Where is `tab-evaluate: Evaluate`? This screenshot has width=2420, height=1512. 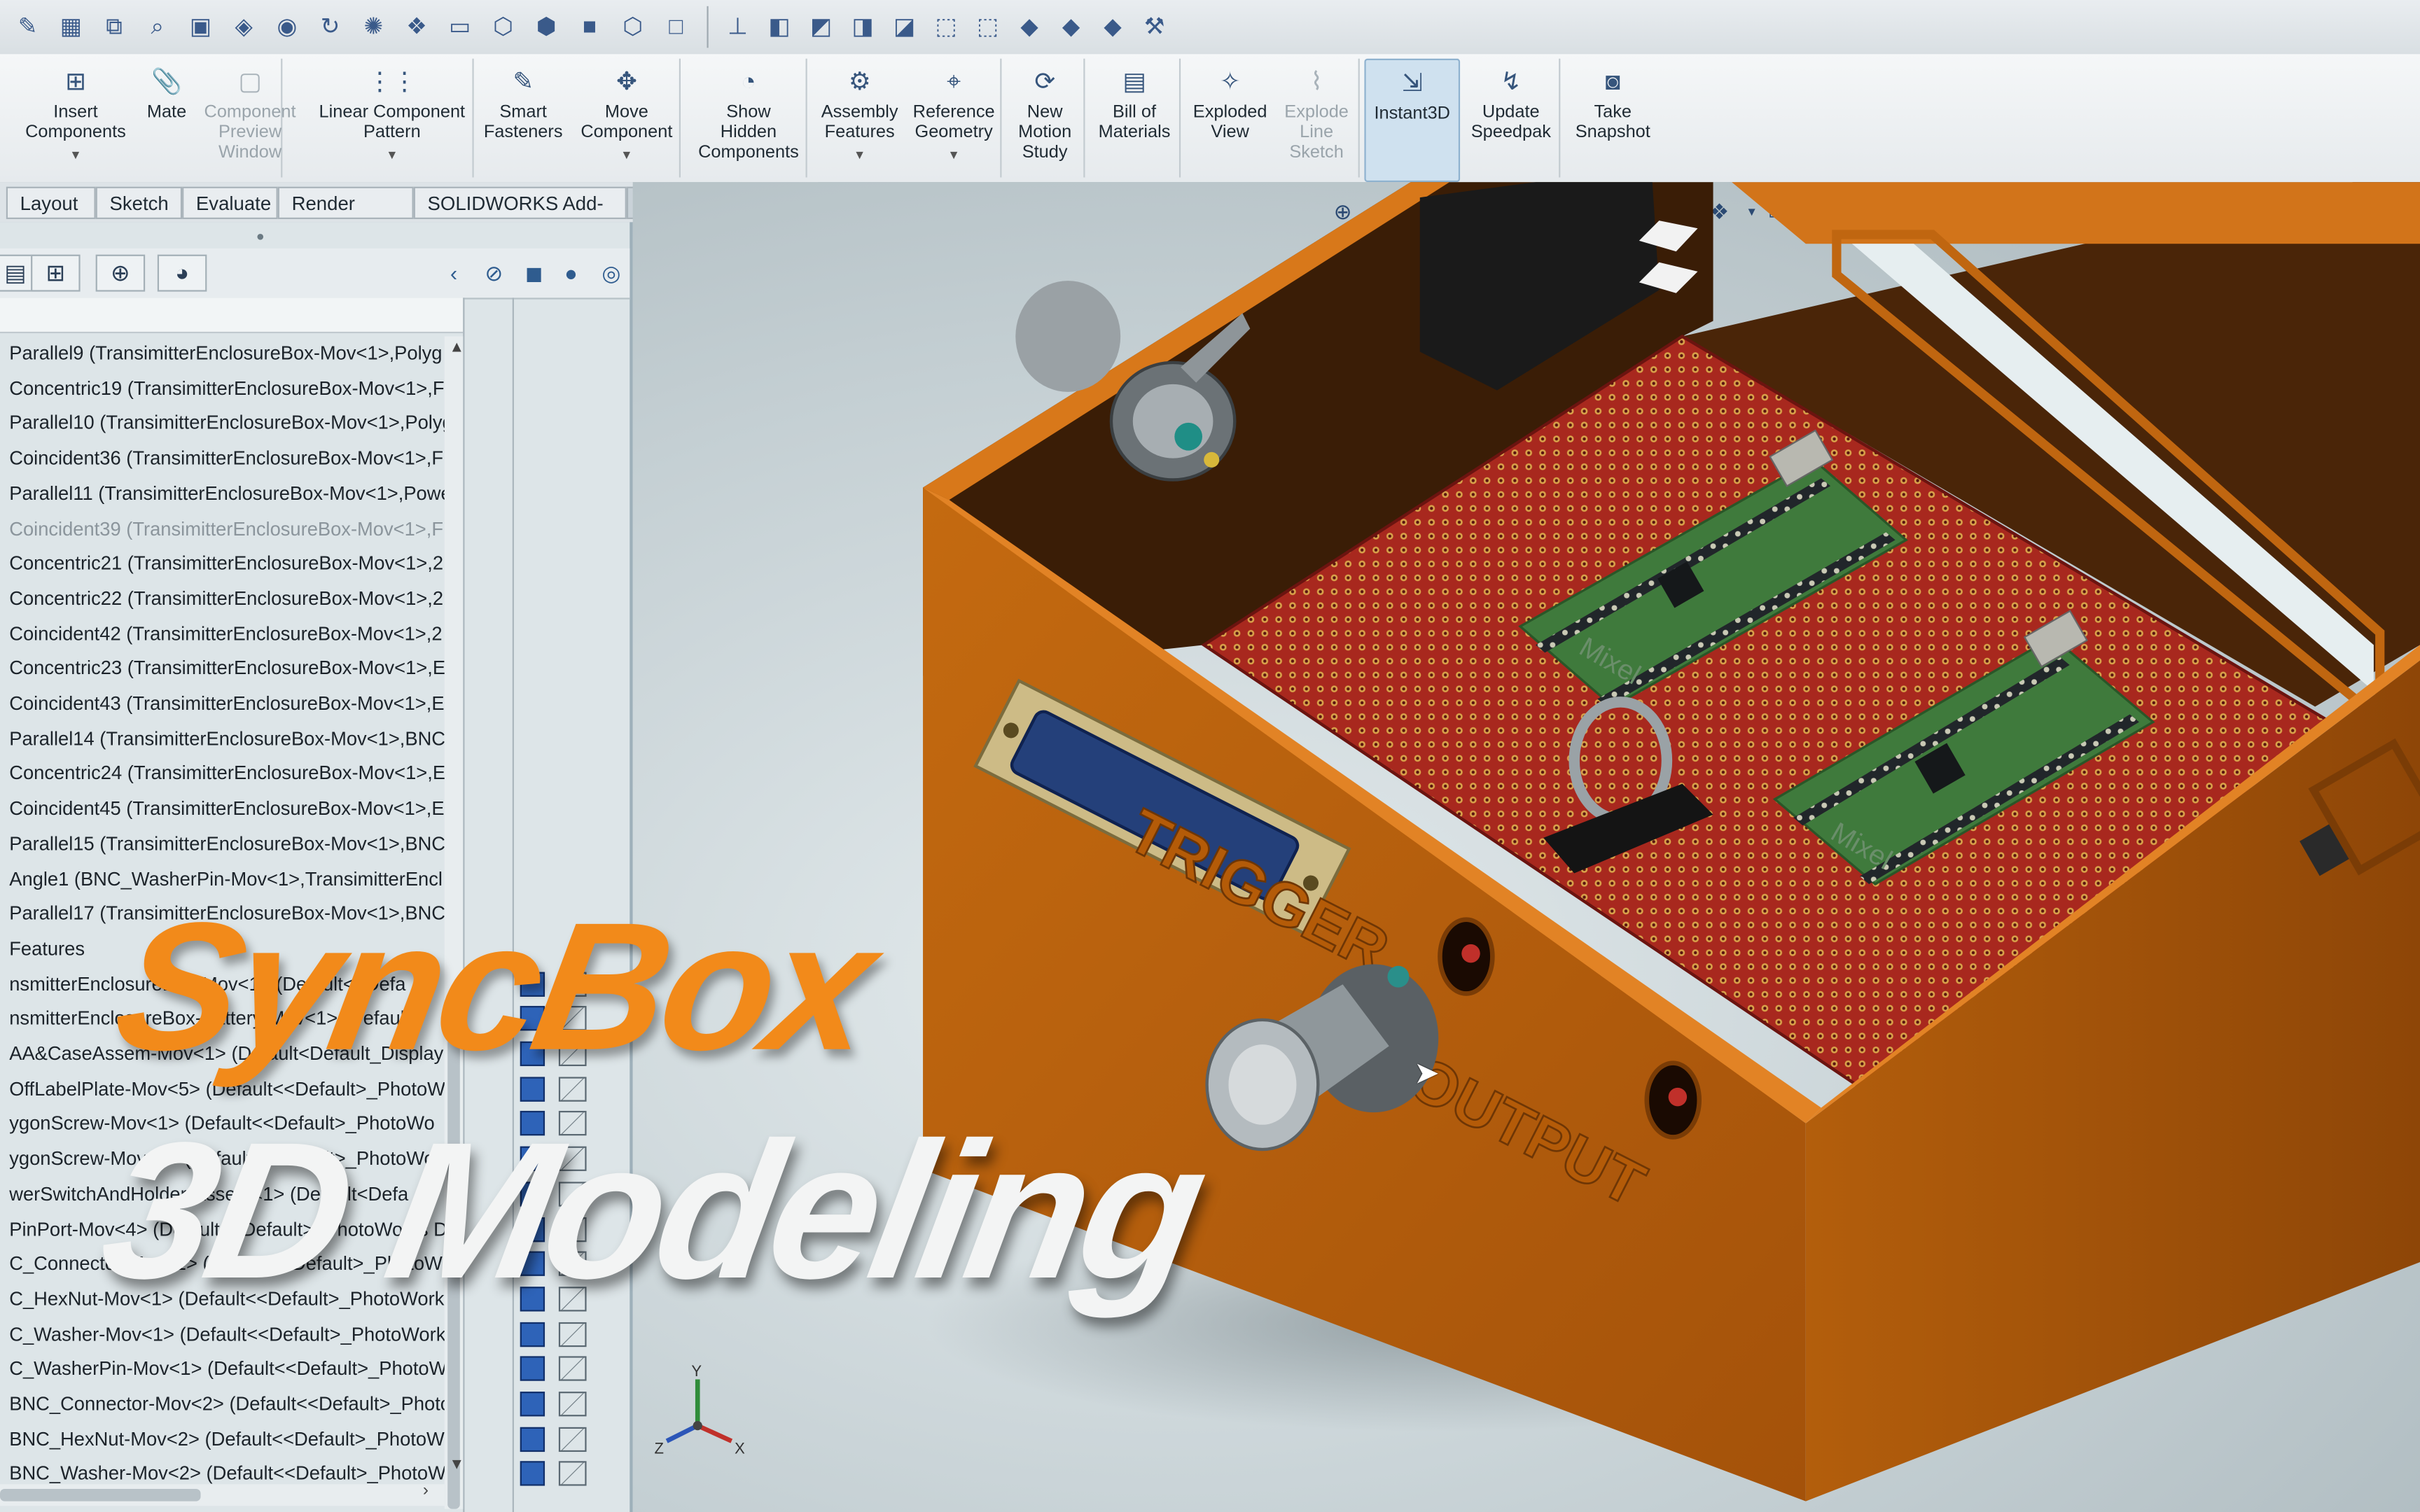
tab-evaluate: Evaluate is located at coordinates (230, 202).